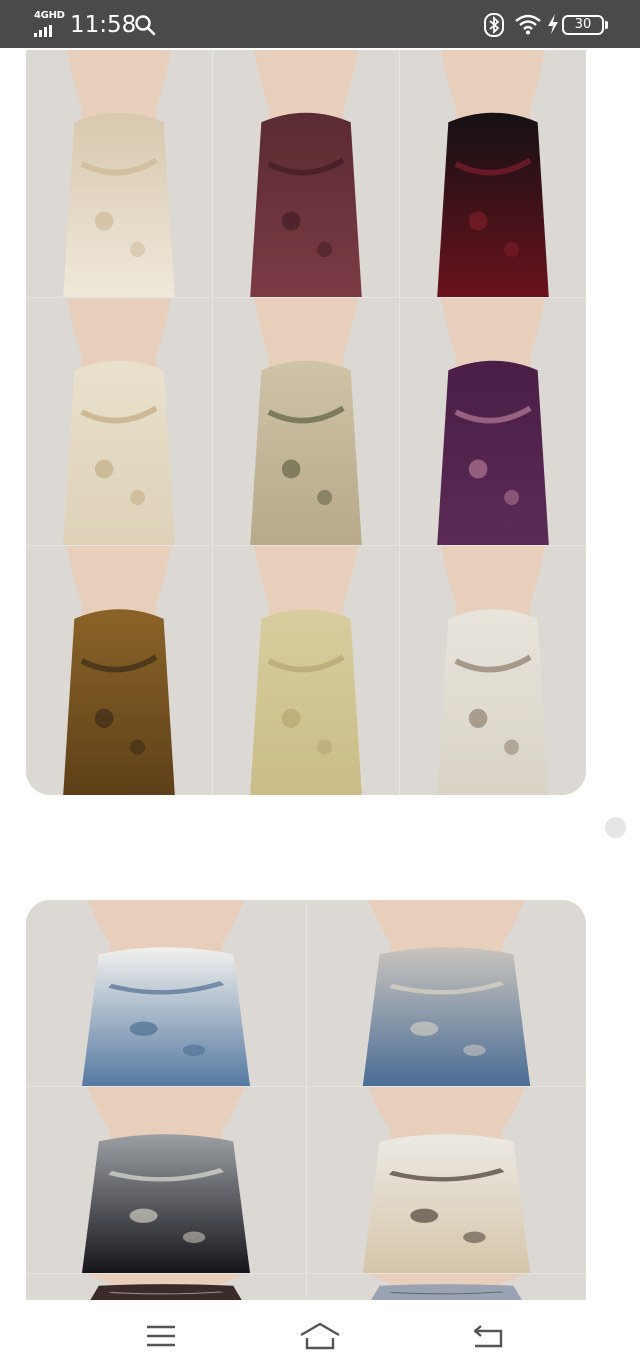 The width and height of the screenshot is (640, 1372). What do you see at coordinates (494, 25) in the screenshot?
I see `bluetooth-icon` at bounding box center [494, 25].